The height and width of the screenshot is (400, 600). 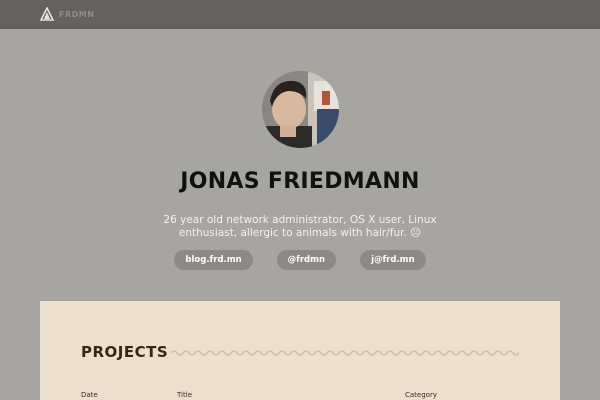 I want to click on triangle-logo-icon, so click(x=47, y=14).